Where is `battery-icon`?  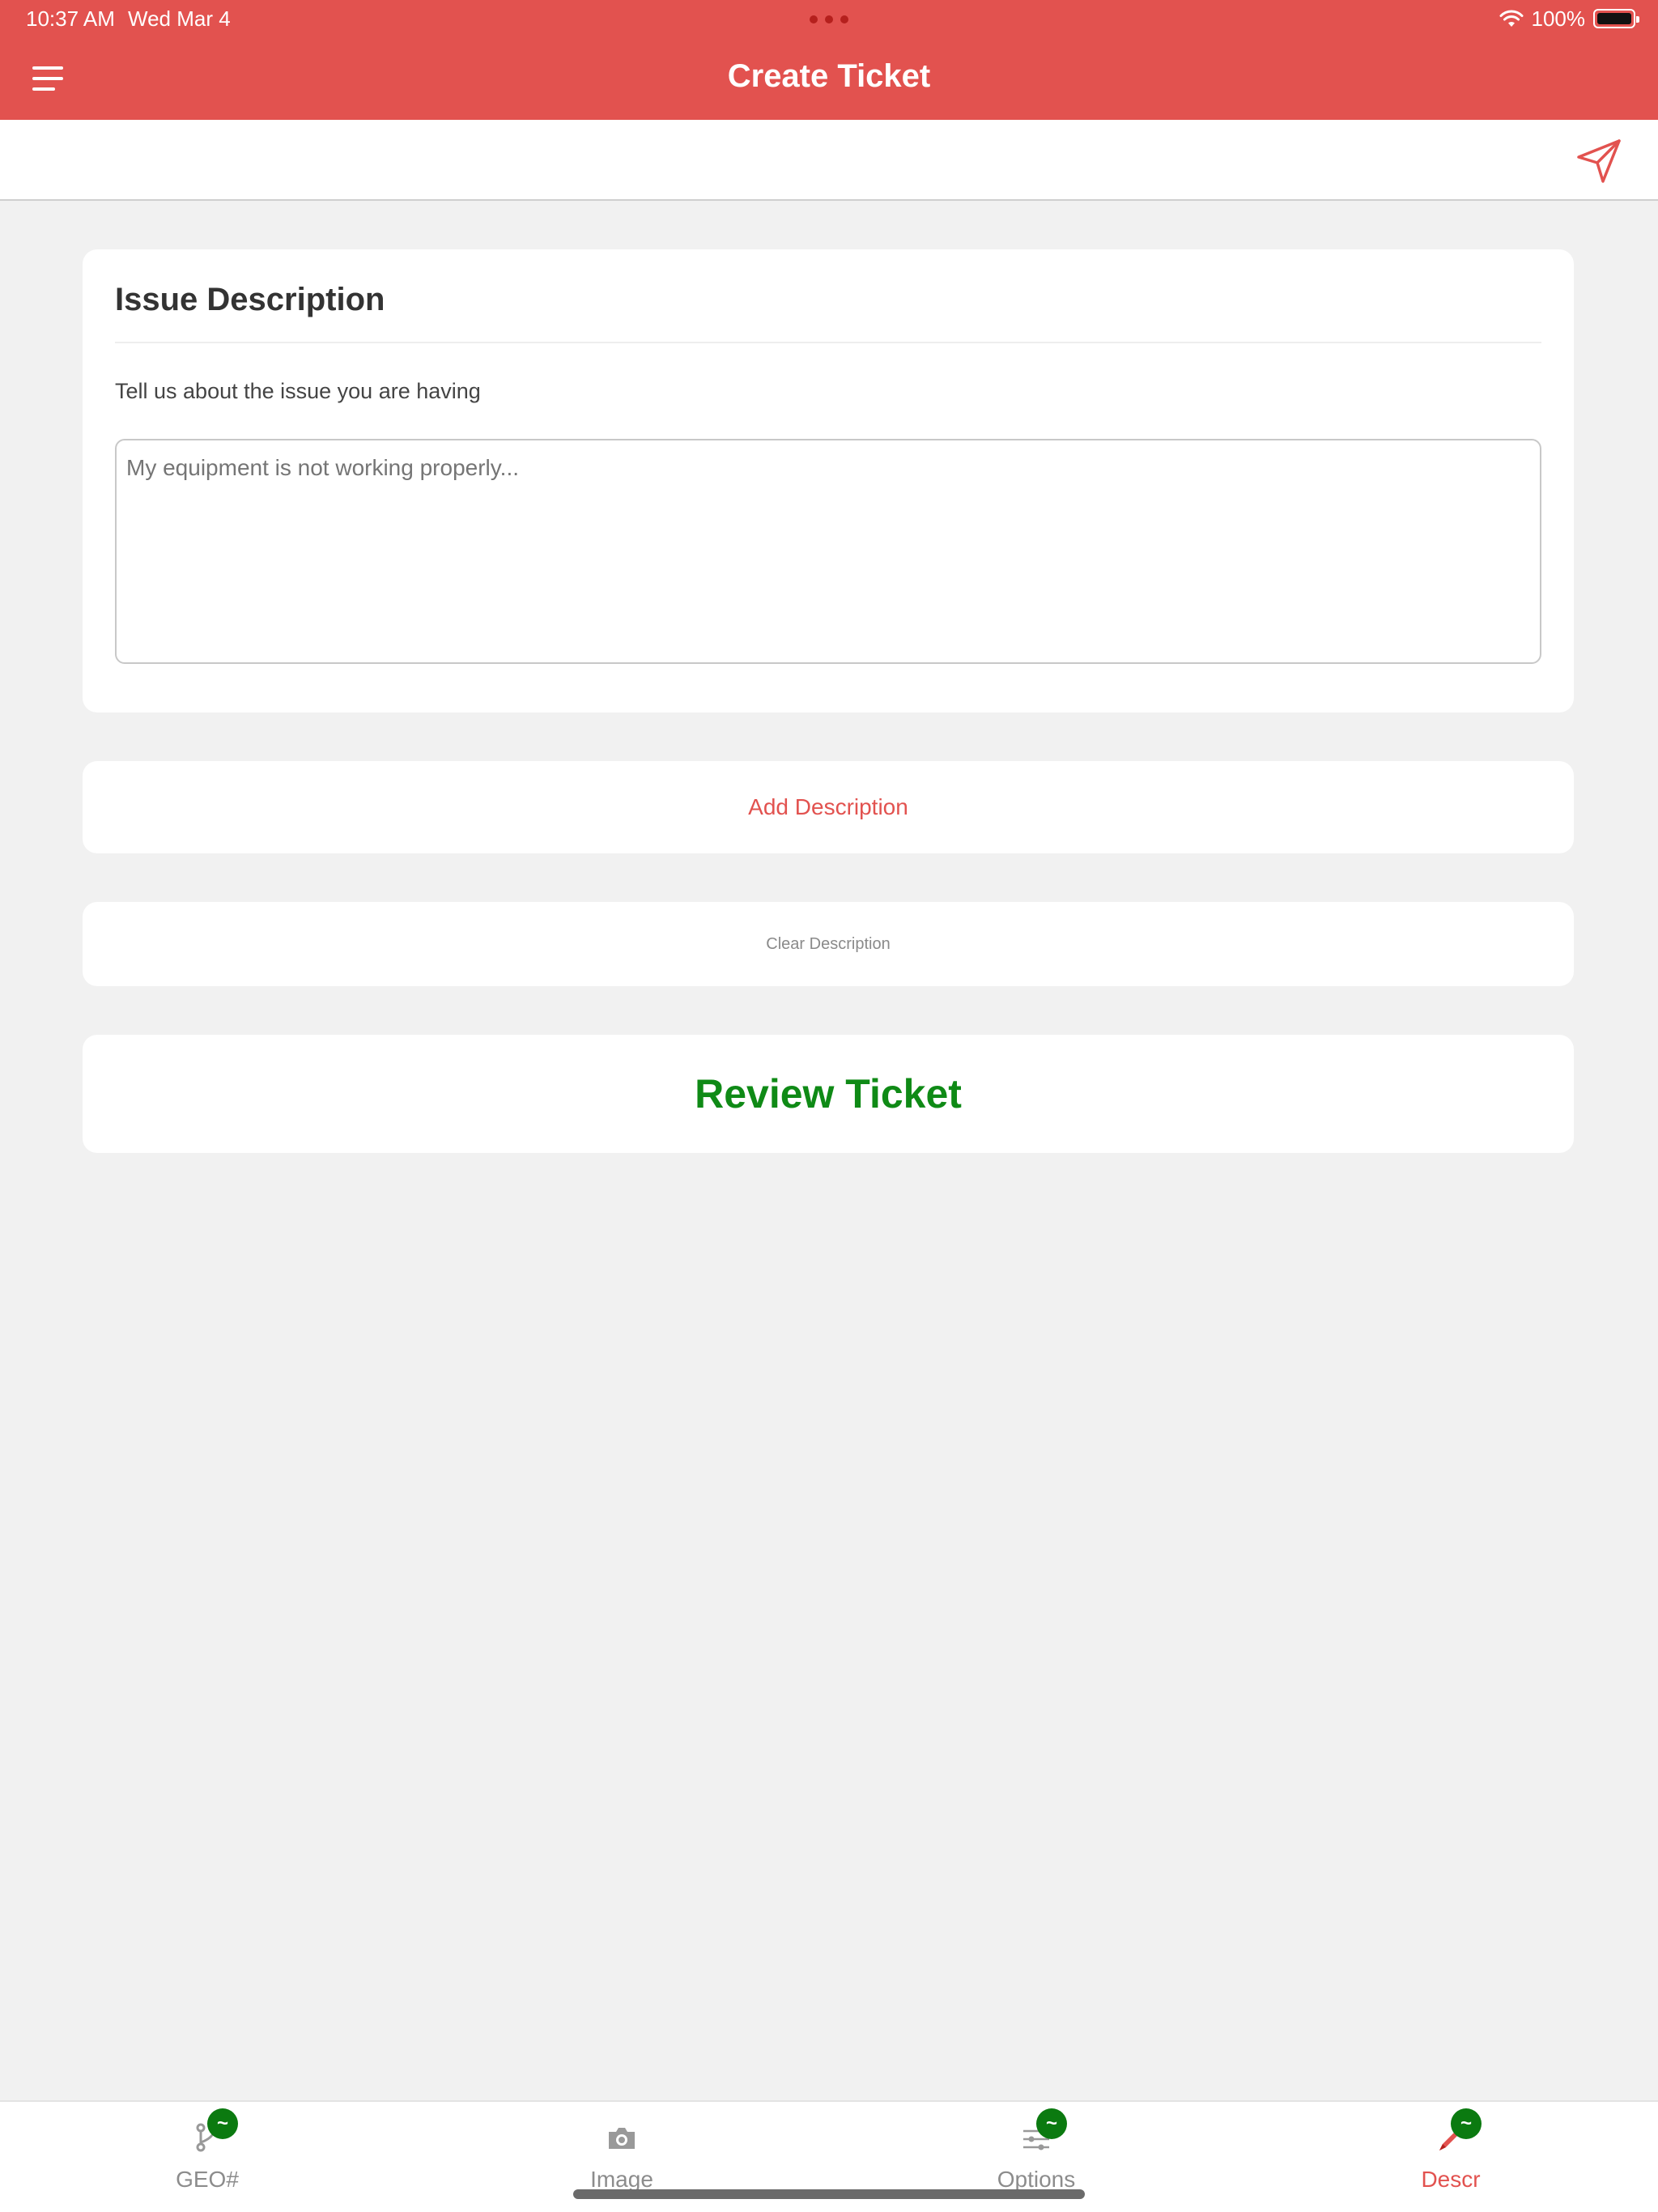 battery-icon is located at coordinates (1616, 19).